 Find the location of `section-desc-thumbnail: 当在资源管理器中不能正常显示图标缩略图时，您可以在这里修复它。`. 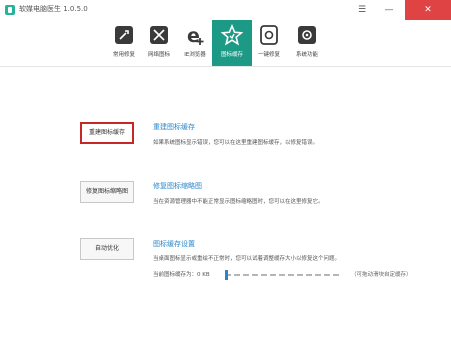

section-desc-thumbnail: 当在资源管理器中不能正常显示图标缩略图时，您可以在这里修复它。 is located at coordinates (238, 202).